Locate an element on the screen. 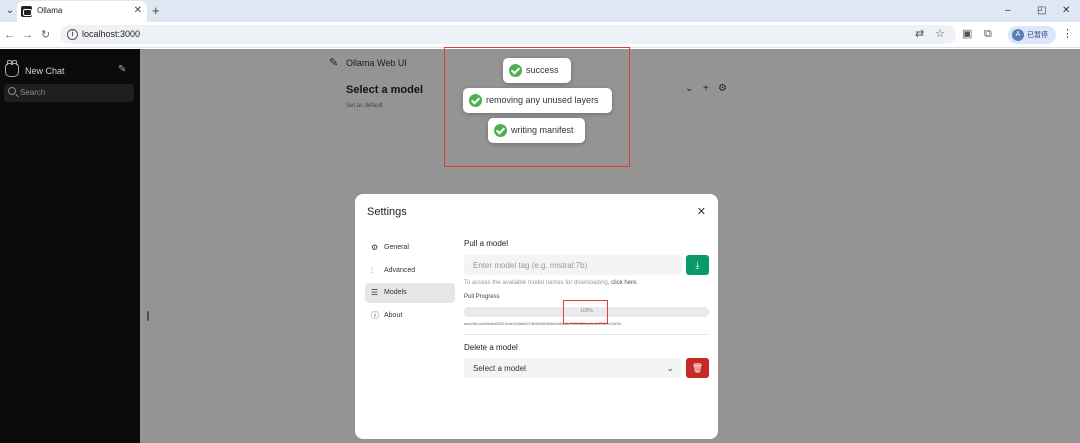  nav-label: About is located at coordinates (393, 315).